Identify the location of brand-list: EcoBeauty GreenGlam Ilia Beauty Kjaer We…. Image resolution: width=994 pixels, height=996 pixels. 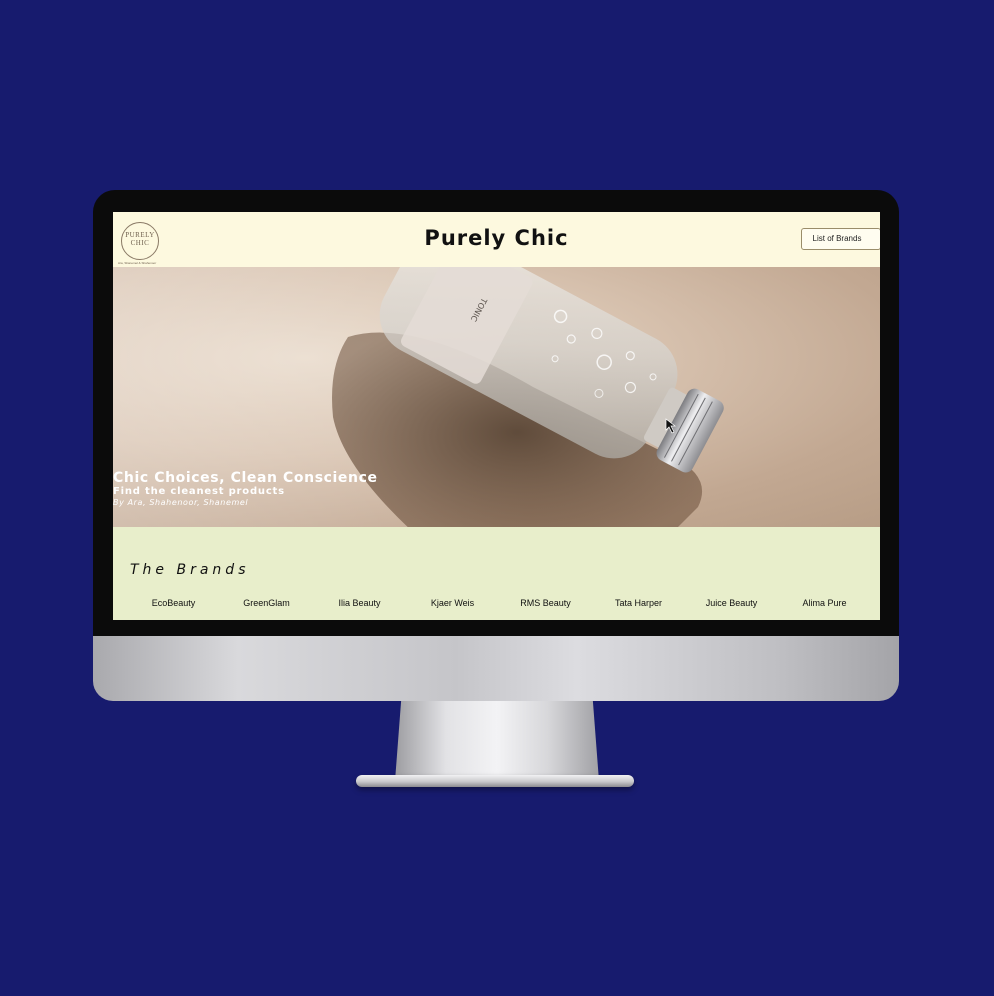
(499, 603).